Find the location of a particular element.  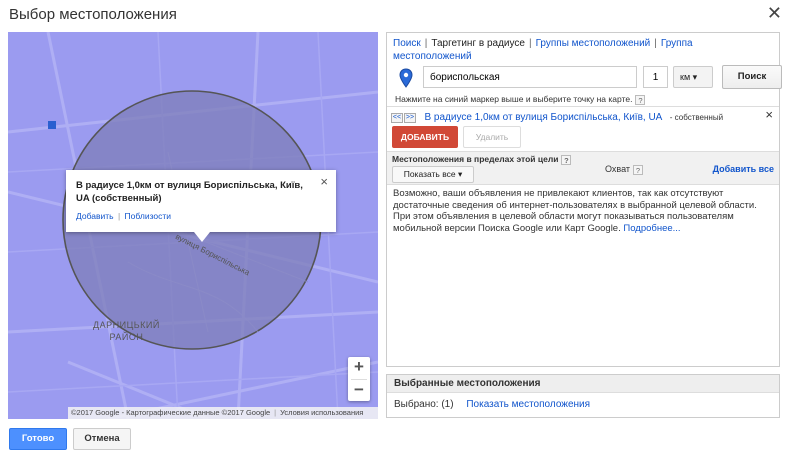

district-label: ДАРНИЦЬКИЙ РАЙОН is located at coordinates (126, 331).